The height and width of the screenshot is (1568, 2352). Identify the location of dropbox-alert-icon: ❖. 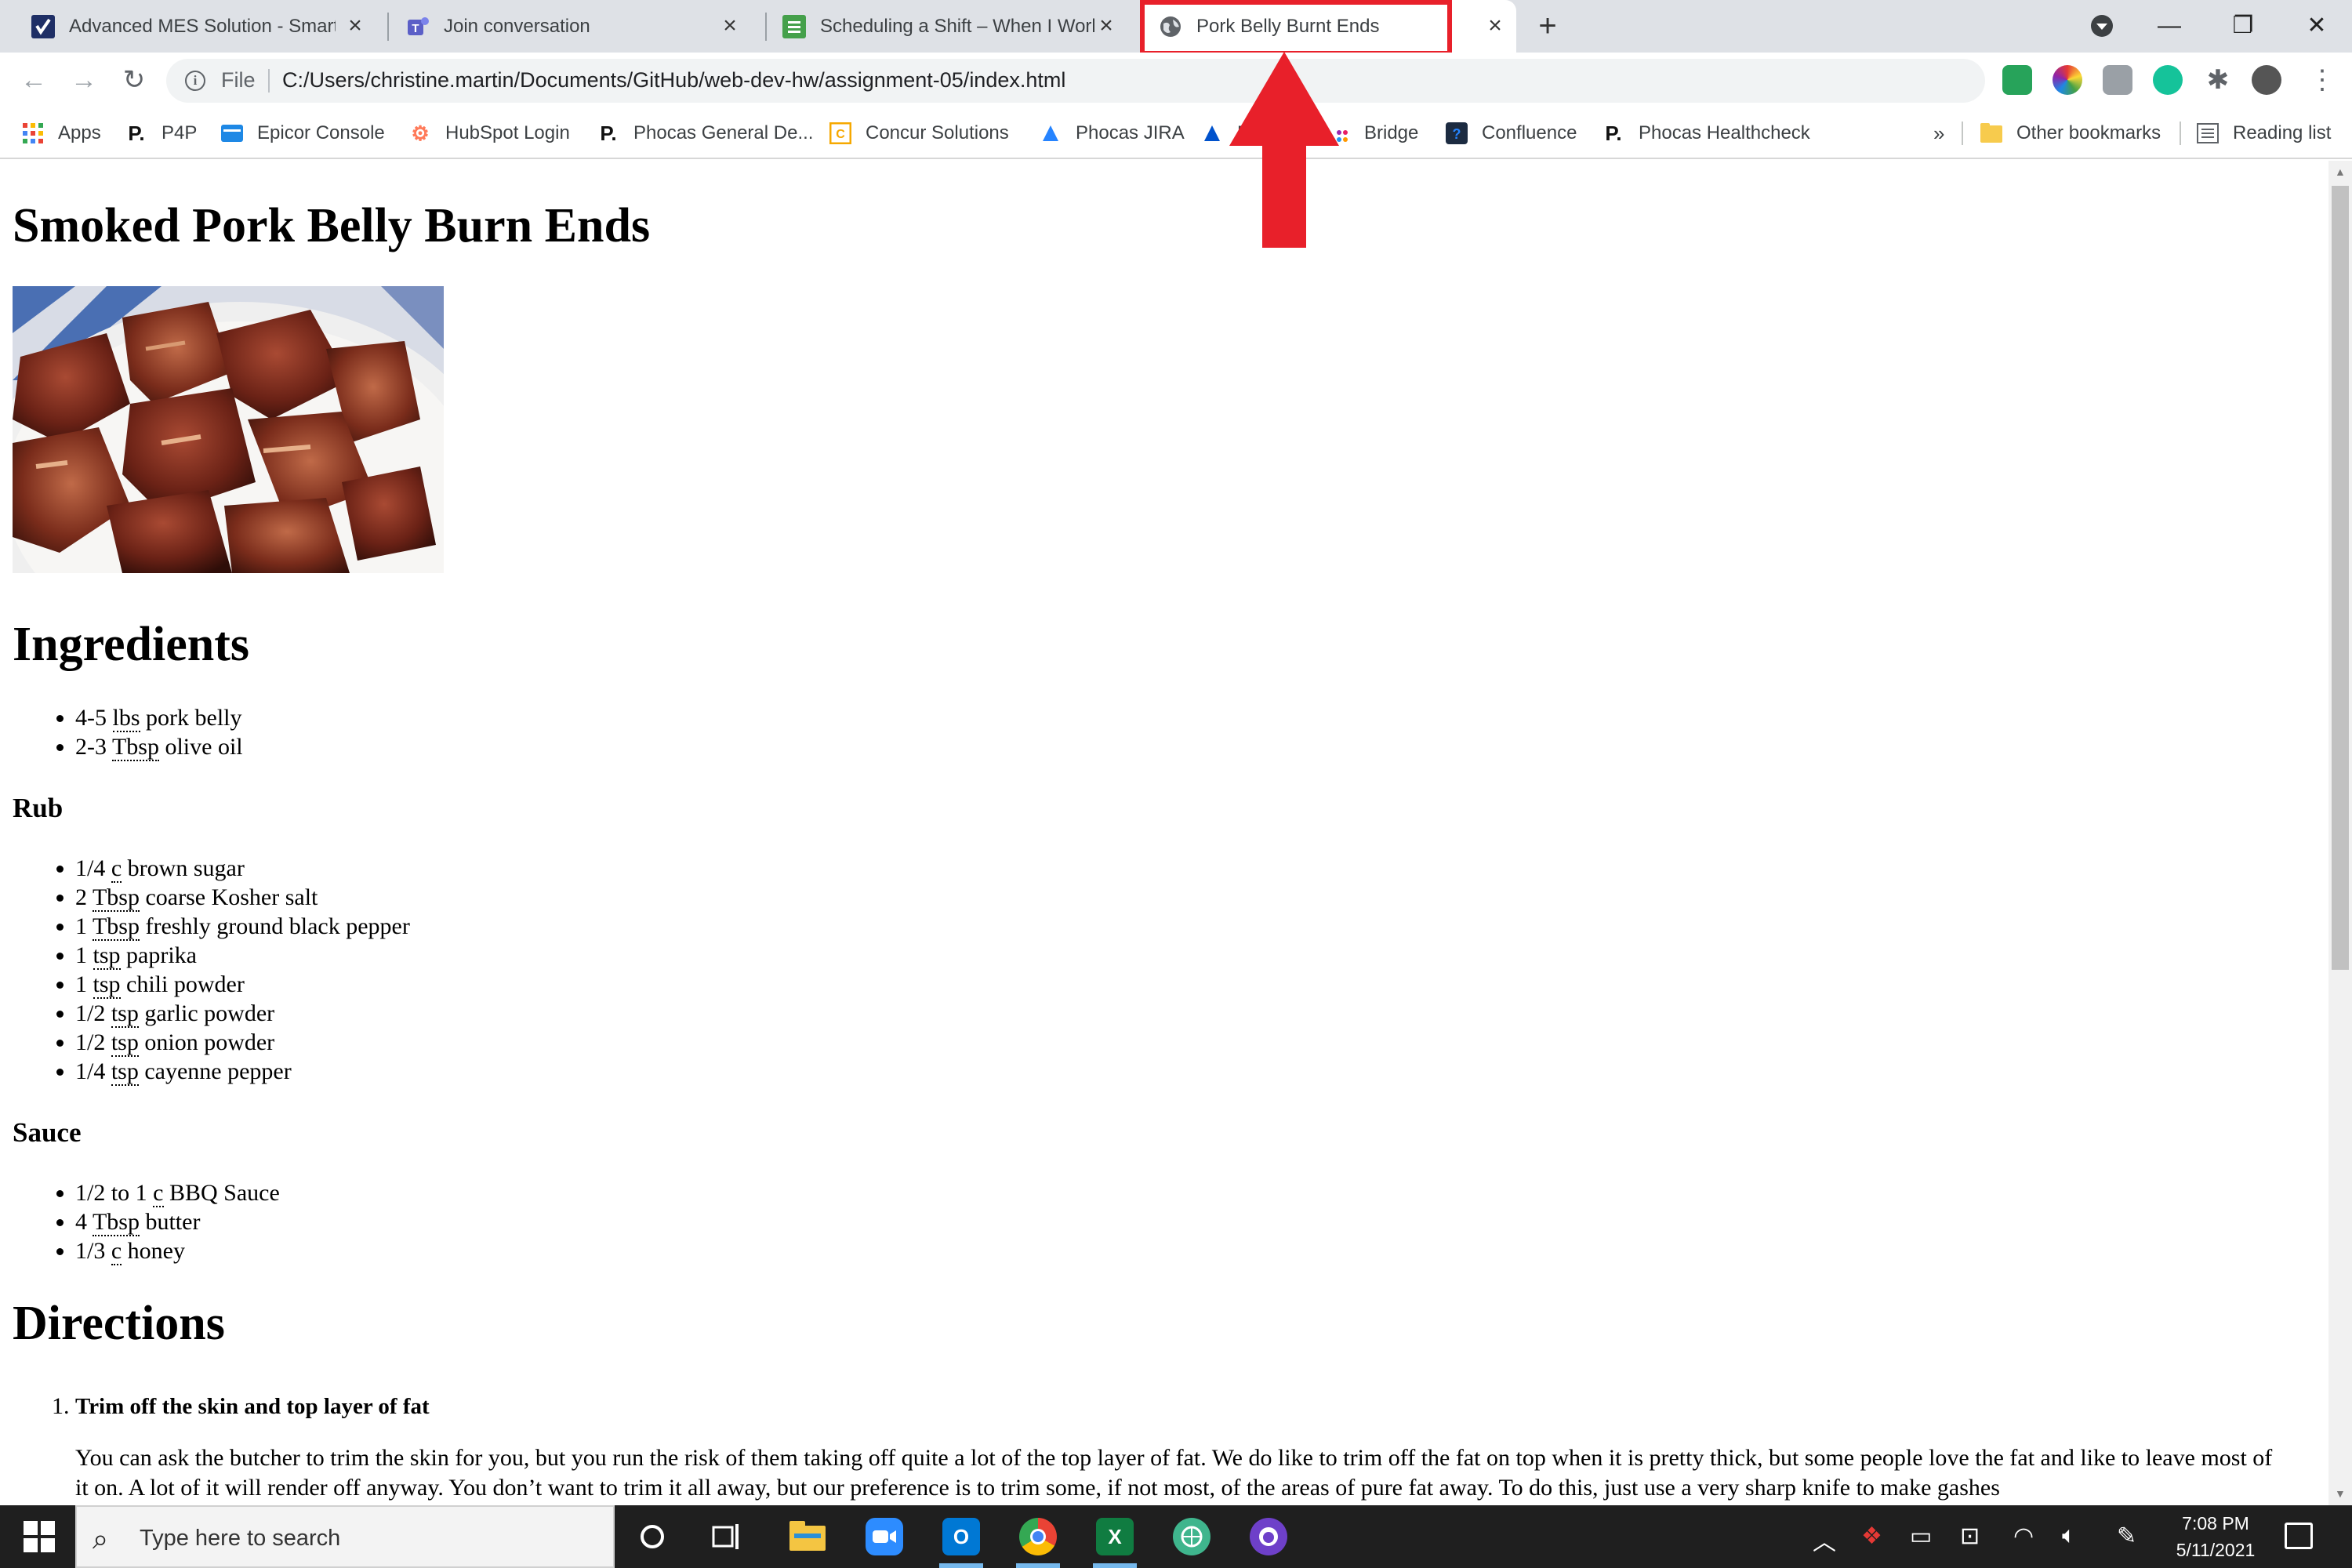
(1871, 1536).